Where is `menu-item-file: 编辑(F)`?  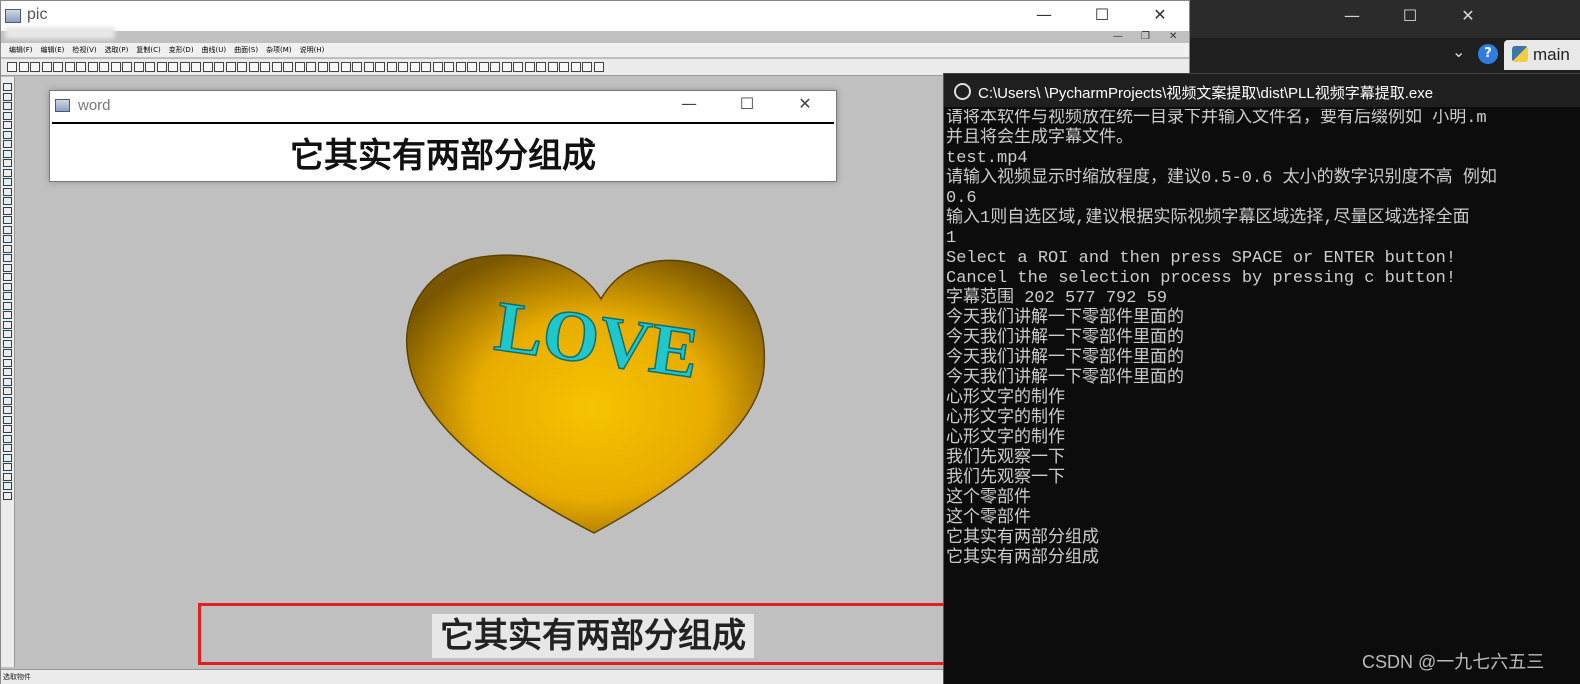 menu-item-file: 编辑(F) is located at coordinates (21, 49).